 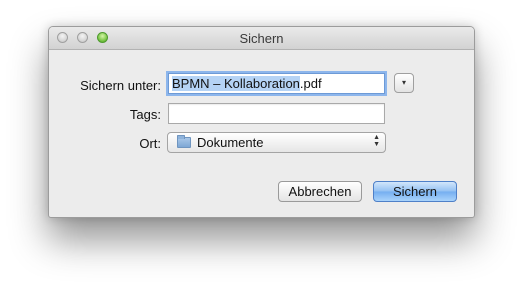 What do you see at coordinates (150, 143) in the screenshot?
I see `location-label: Ort:` at bounding box center [150, 143].